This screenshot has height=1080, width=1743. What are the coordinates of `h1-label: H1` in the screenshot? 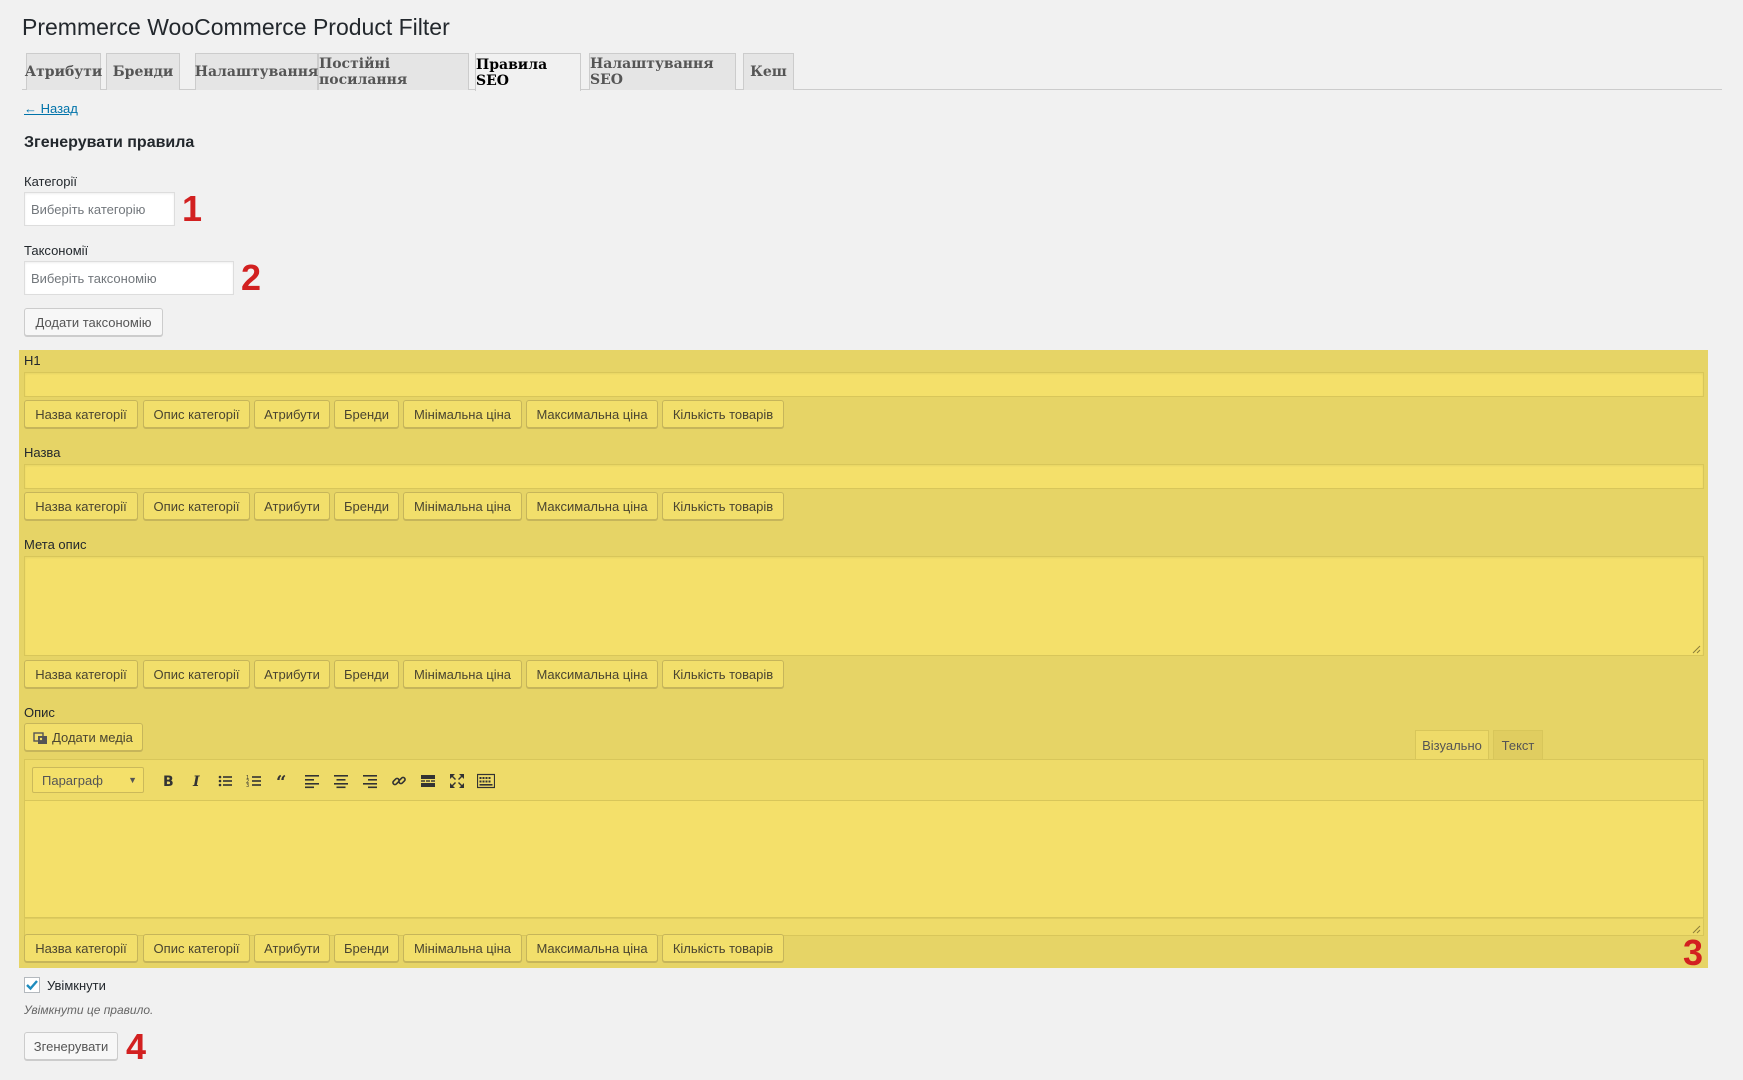 It's located at (32, 360).